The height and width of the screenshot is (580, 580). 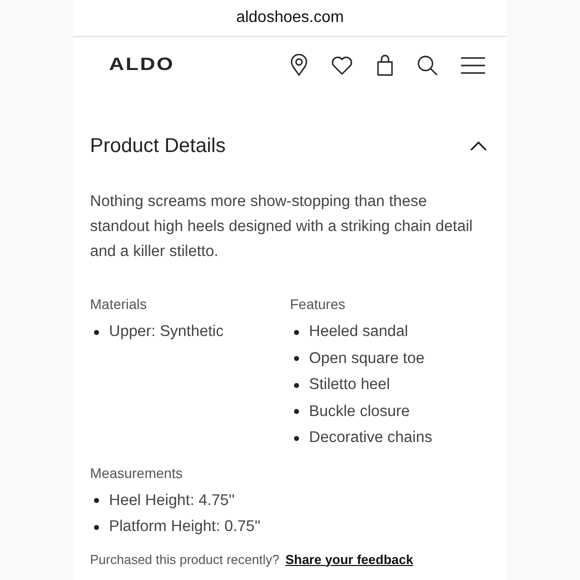 What do you see at coordinates (358, 332) in the screenshot?
I see `list-item-text: Heeled sandal` at bounding box center [358, 332].